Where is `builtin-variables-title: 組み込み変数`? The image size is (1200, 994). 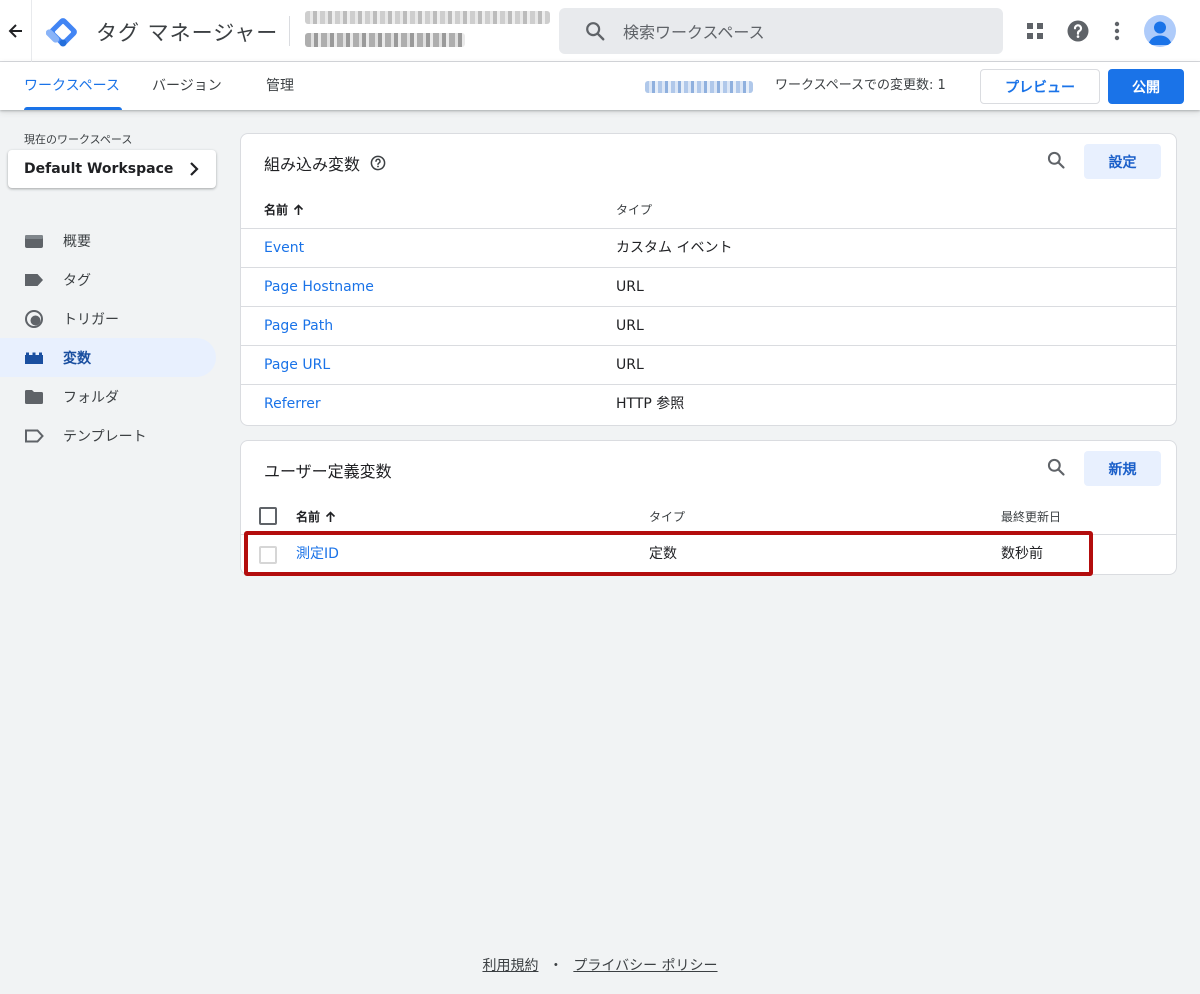
builtin-variables-title: 組み込み変数 is located at coordinates (325, 163).